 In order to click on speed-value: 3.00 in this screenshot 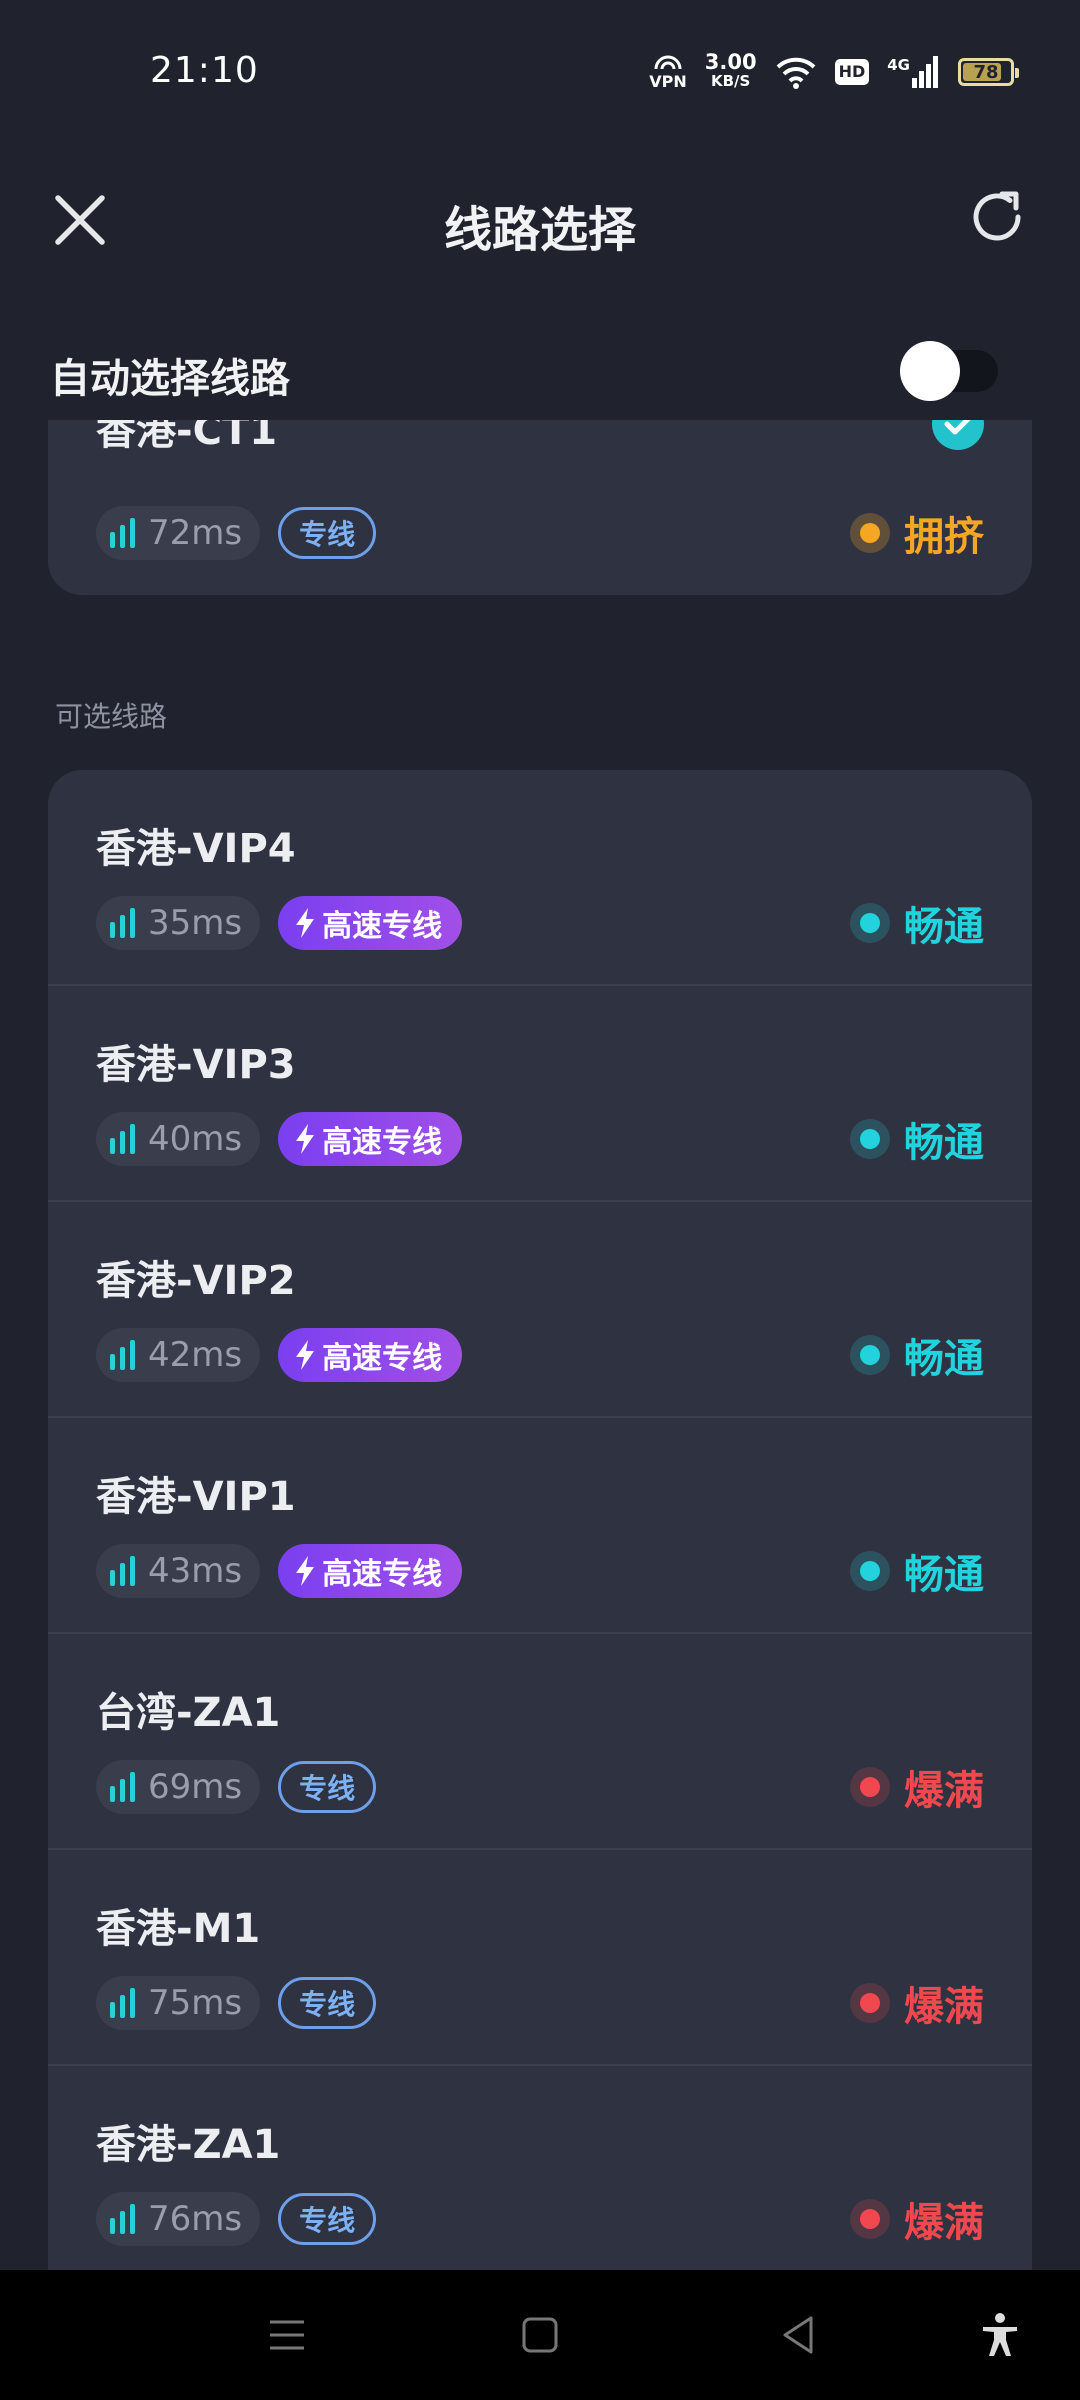, I will do `click(730, 62)`.